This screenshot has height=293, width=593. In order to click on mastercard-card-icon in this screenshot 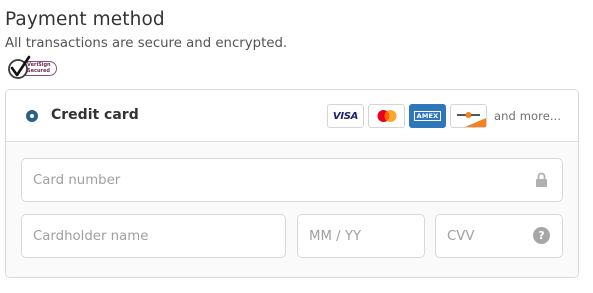, I will do `click(386, 116)`.